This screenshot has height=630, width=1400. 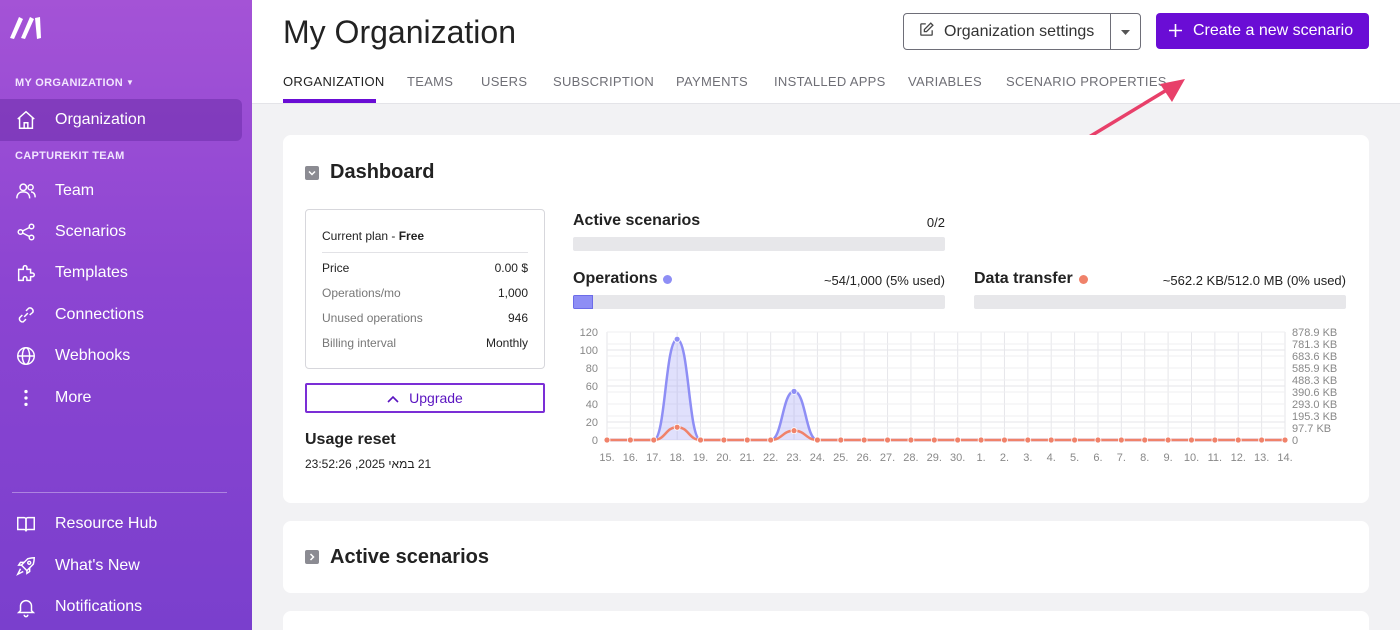 I want to click on sidebar-item-label: Connections, so click(x=99, y=314).